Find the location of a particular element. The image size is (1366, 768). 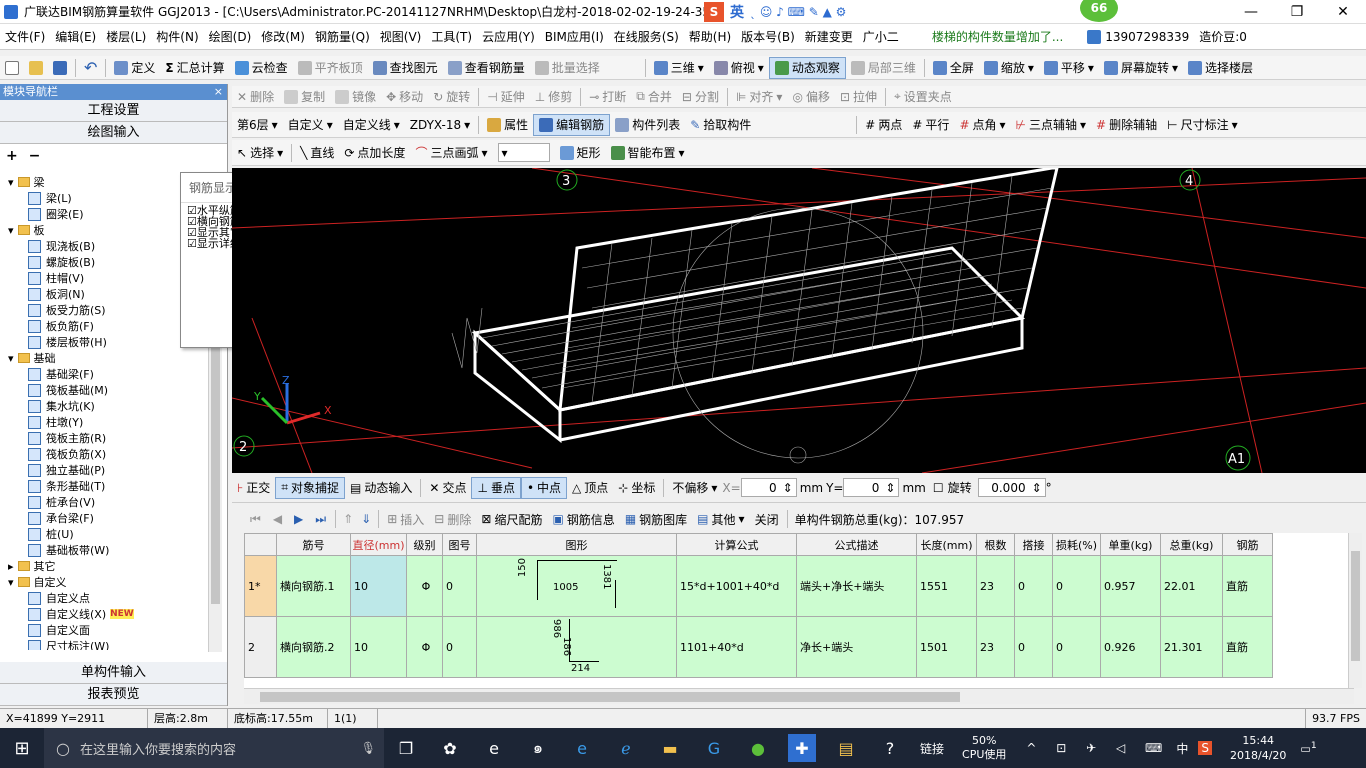

header-lap: 搭接 is located at coordinates (1033, 544).